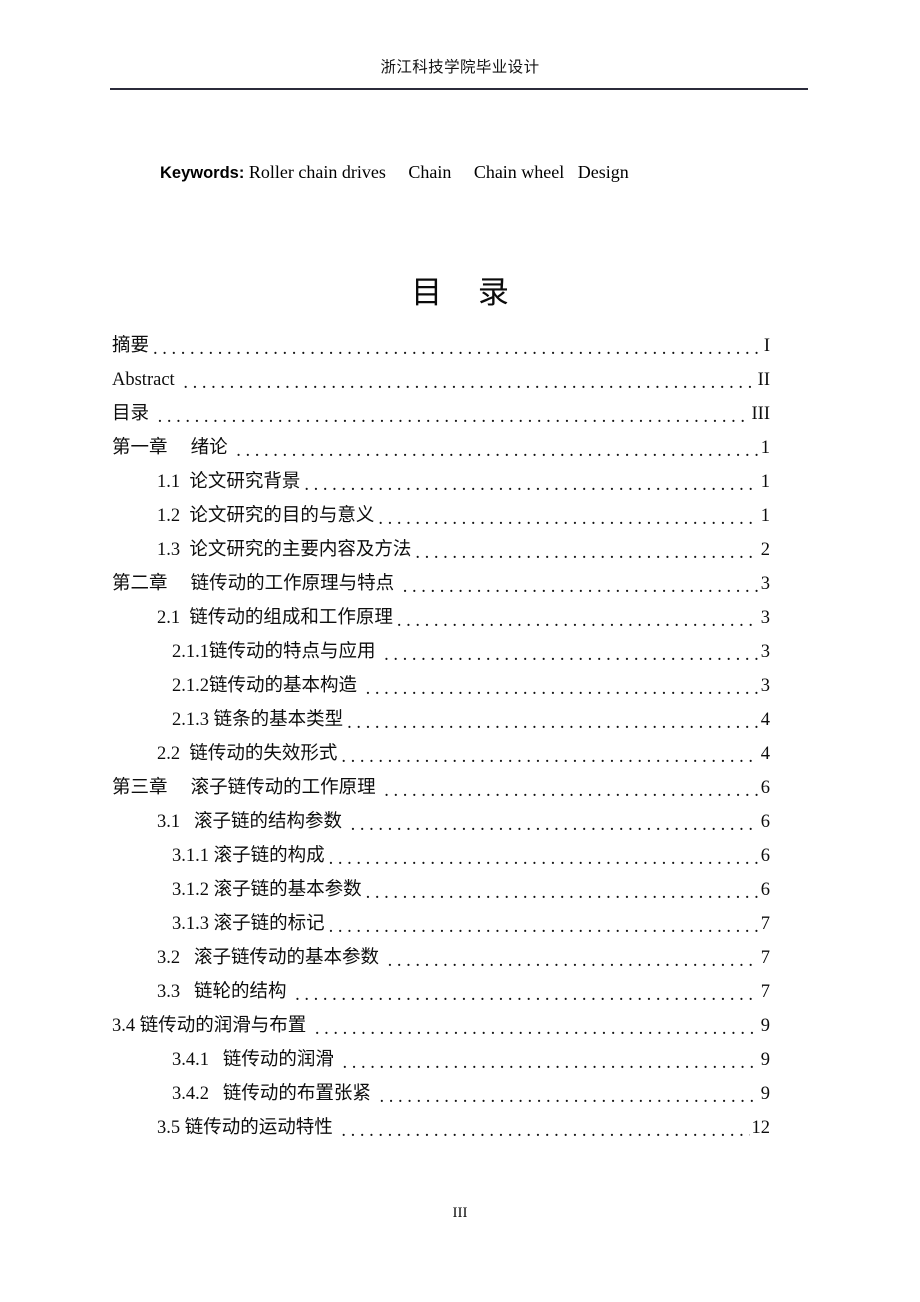 This screenshot has width=920, height=1302. What do you see at coordinates (224, 992) in the screenshot?
I see `toc-entry-label: 3.3 链轮的结构` at bounding box center [224, 992].